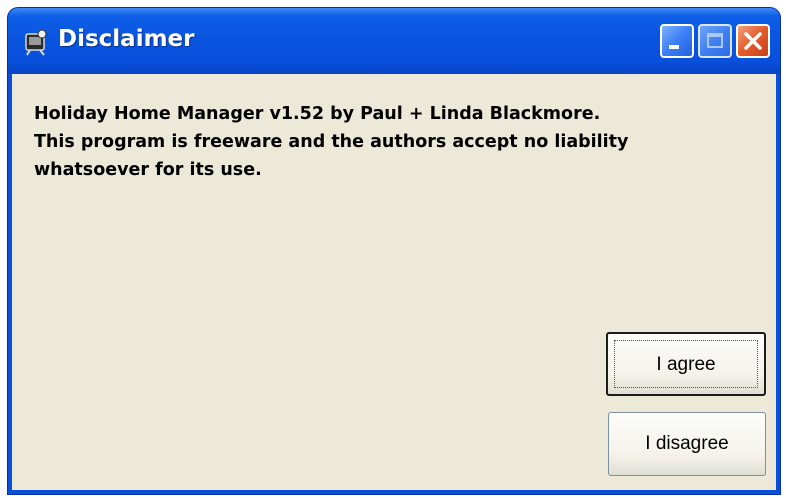 The width and height of the screenshot is (786, 498). I want to click on close-button, so click(753, 41).